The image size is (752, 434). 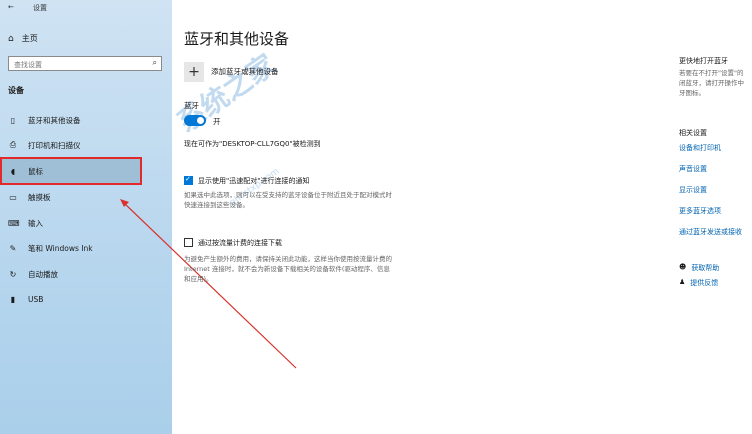 What do you see at coordinates (216, 205) in the screenshot?
I see `swift-pair-desc-2: 快速连接到这些设备。` at bounding box center [216, 205].